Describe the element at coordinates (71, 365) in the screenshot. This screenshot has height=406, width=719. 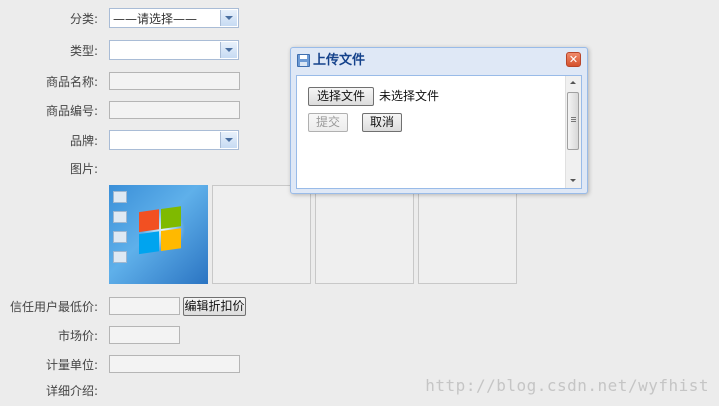
I see `unit-label: 计量单位:` at that location.